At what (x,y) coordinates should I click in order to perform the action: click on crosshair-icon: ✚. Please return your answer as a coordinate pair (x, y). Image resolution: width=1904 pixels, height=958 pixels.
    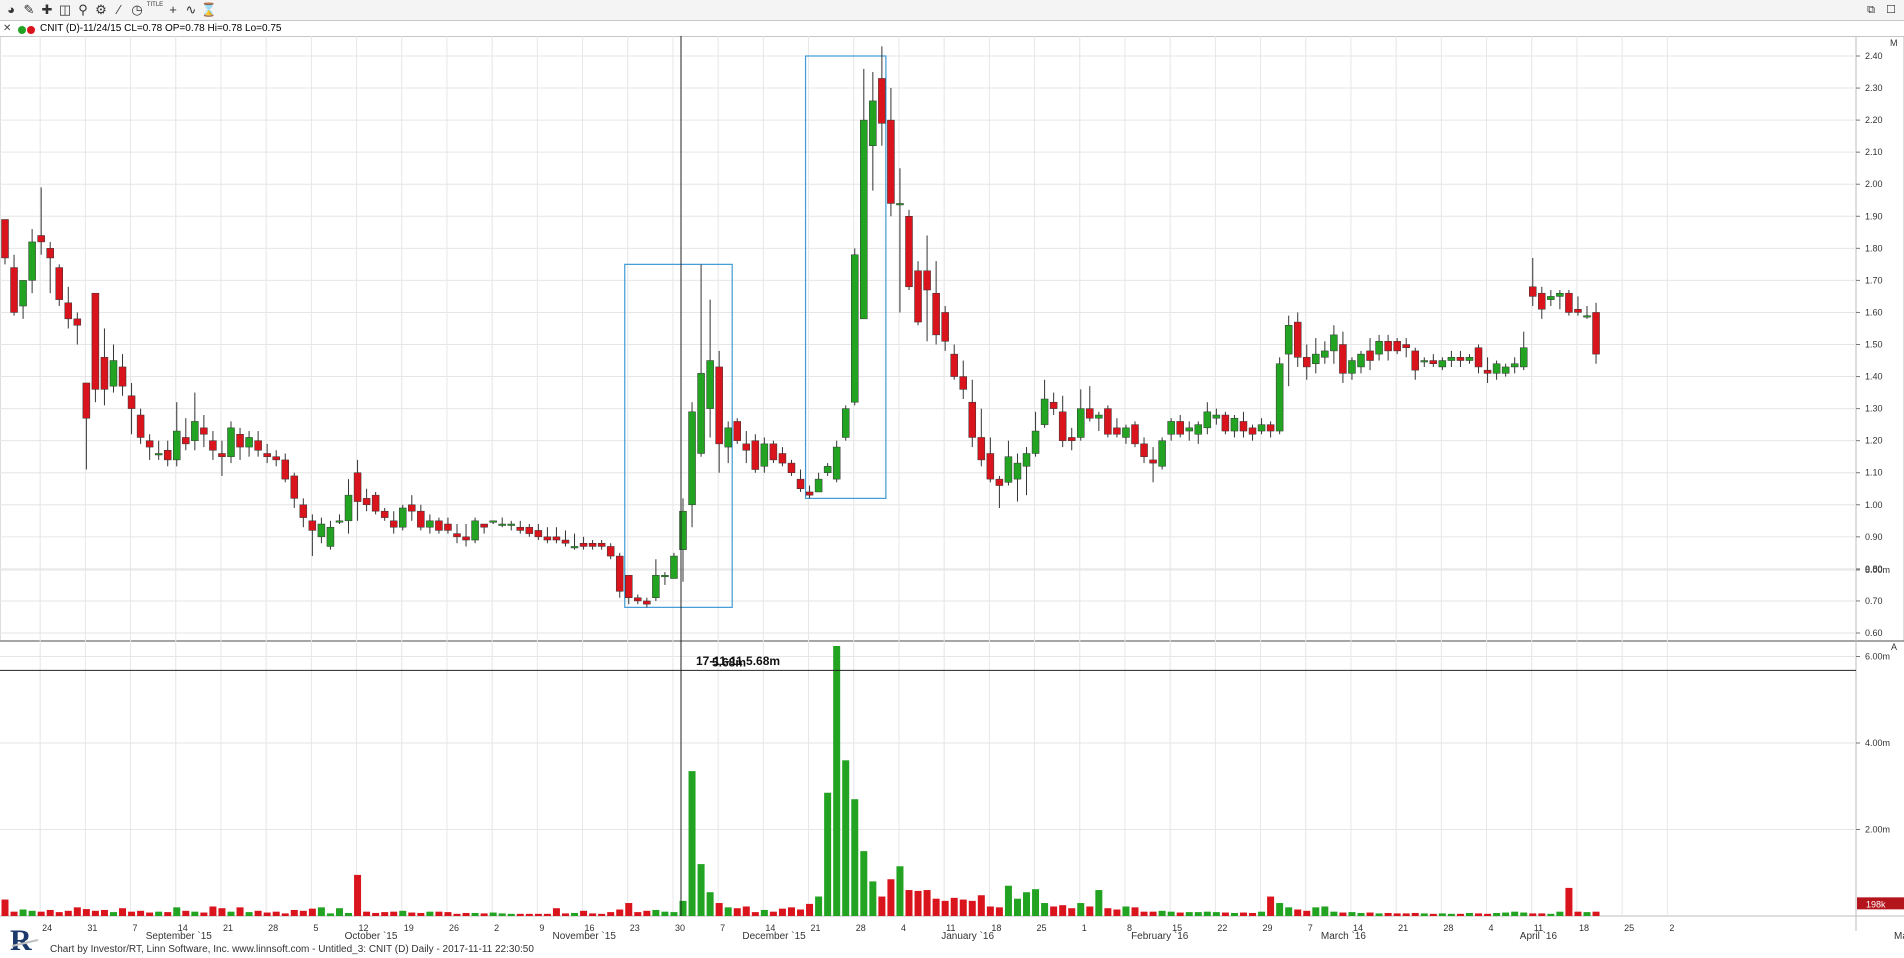
    Looking at the image, I should click on (47, 10).